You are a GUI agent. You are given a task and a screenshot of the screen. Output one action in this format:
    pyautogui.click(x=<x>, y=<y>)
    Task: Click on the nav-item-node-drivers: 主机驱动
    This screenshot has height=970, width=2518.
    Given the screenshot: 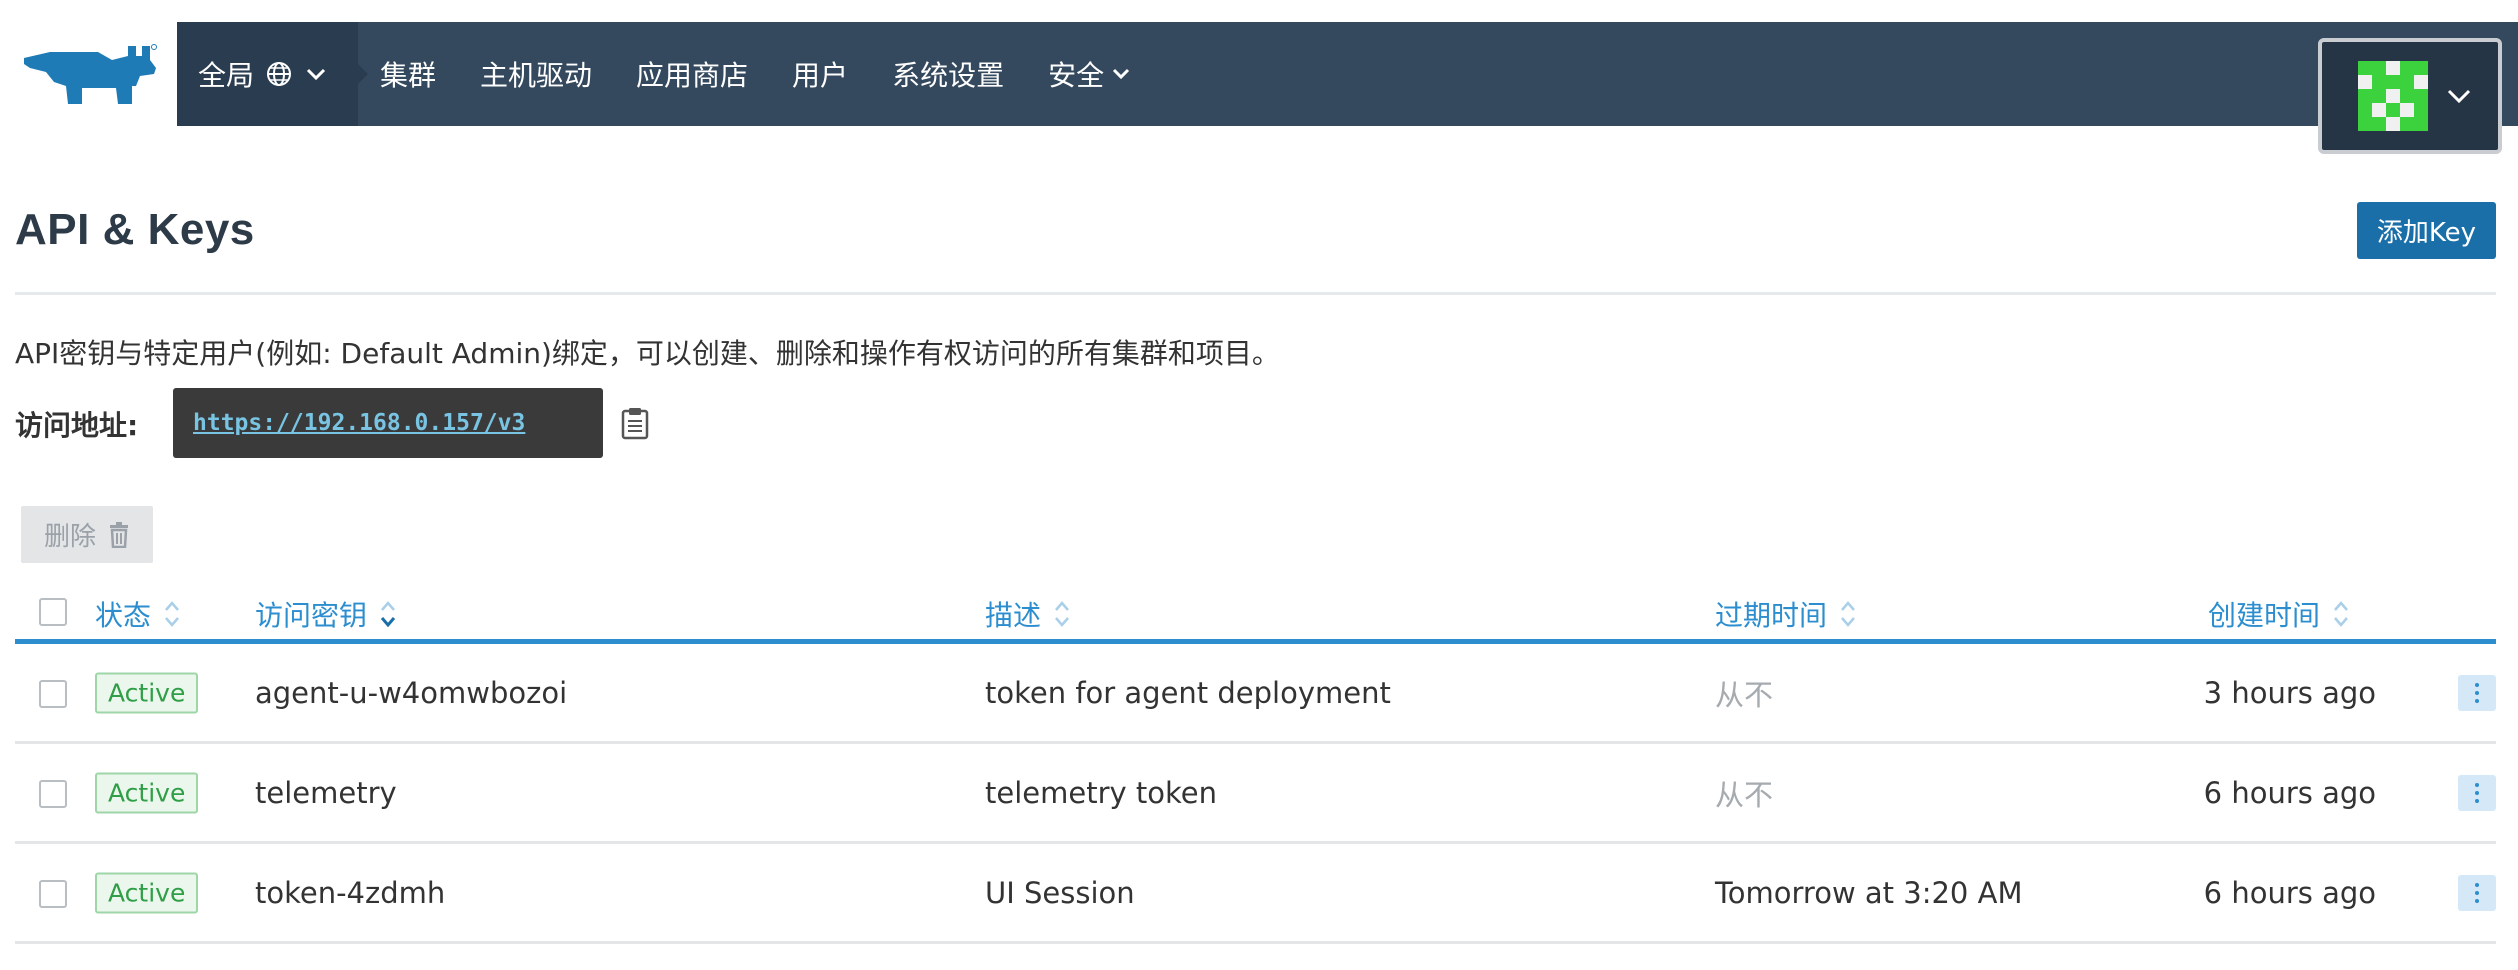 What is the action you would take?
    pyautogui.click(x=536, y=74)
    